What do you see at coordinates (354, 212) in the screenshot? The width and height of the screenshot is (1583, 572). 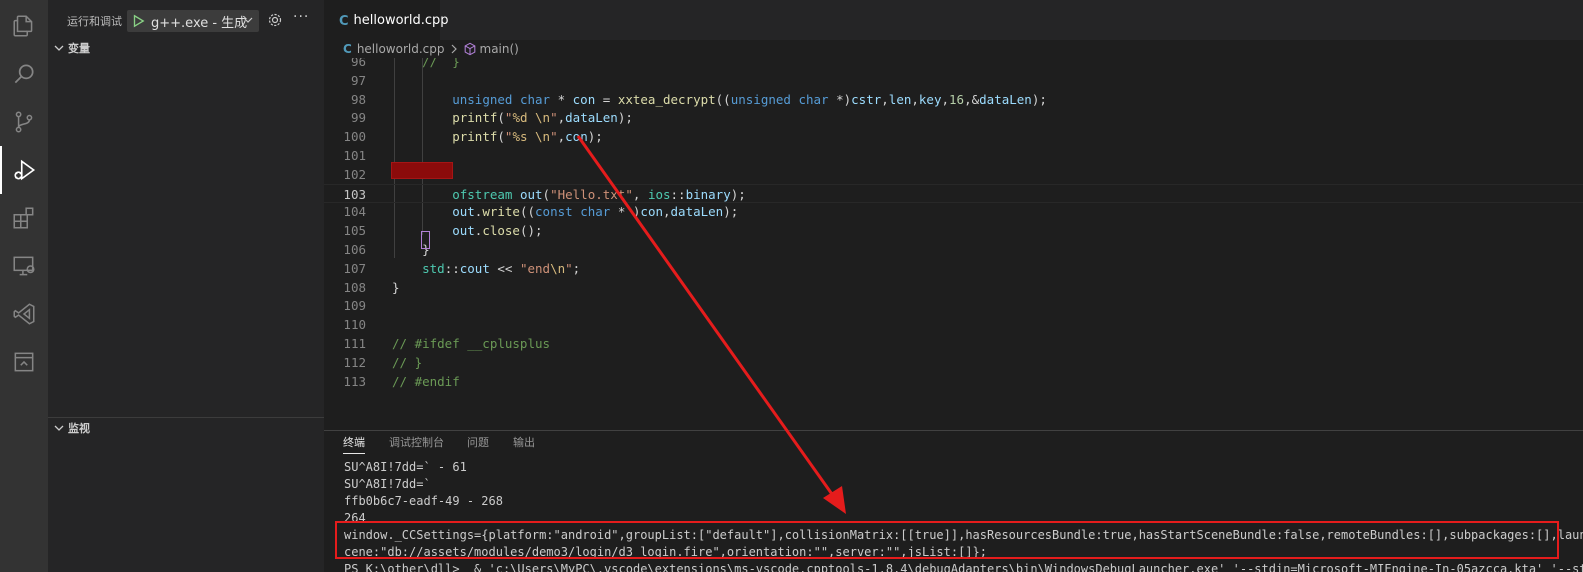 I see `line-number: 104` at bounding box center [354, 212].